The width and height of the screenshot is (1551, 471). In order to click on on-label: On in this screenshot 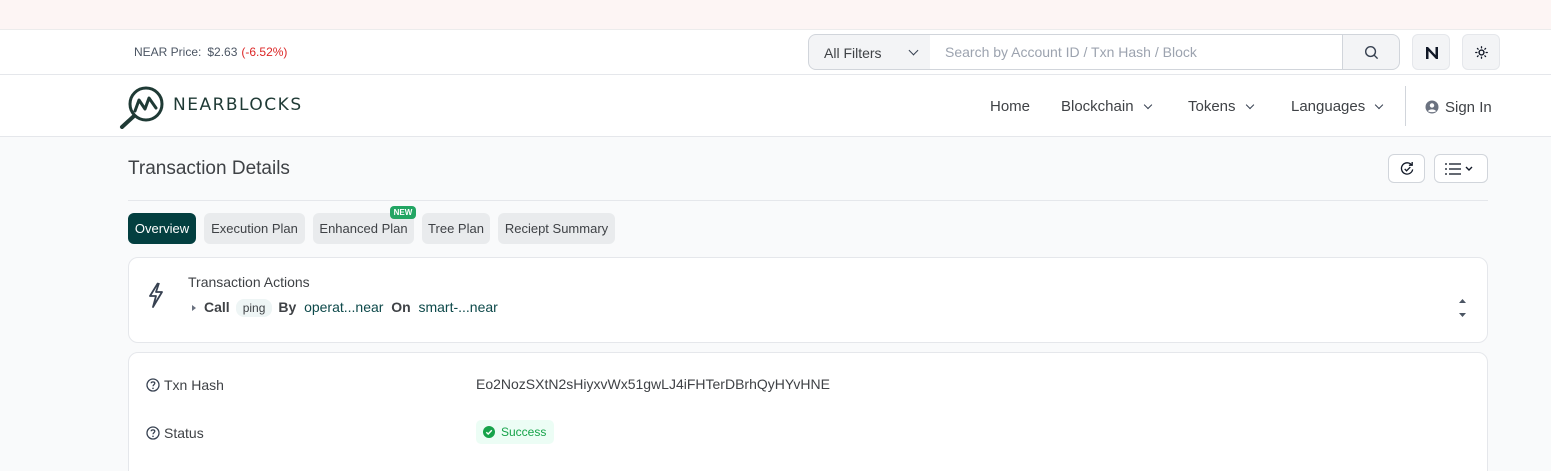, I will do `click(401, 307)`.